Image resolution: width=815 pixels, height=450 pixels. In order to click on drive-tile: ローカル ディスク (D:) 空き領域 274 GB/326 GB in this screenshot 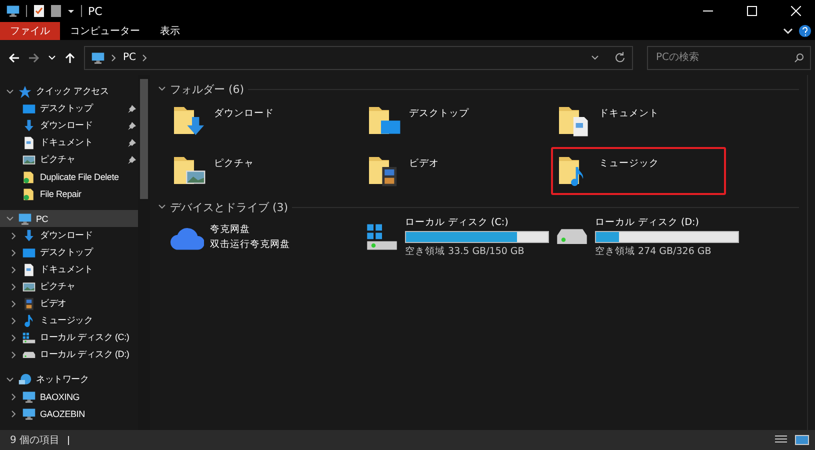, I will do `click(648, 237)`.